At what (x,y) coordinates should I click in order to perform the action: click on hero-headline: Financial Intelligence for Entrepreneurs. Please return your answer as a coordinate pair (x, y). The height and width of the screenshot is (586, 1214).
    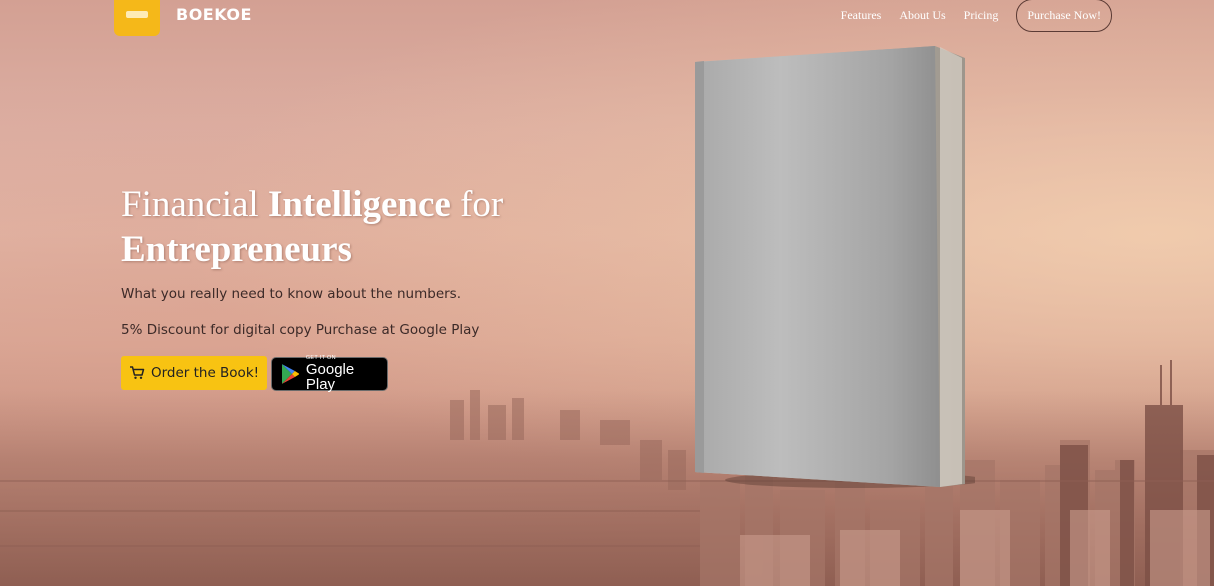
    Looking at the image, I should click on (351, 227).